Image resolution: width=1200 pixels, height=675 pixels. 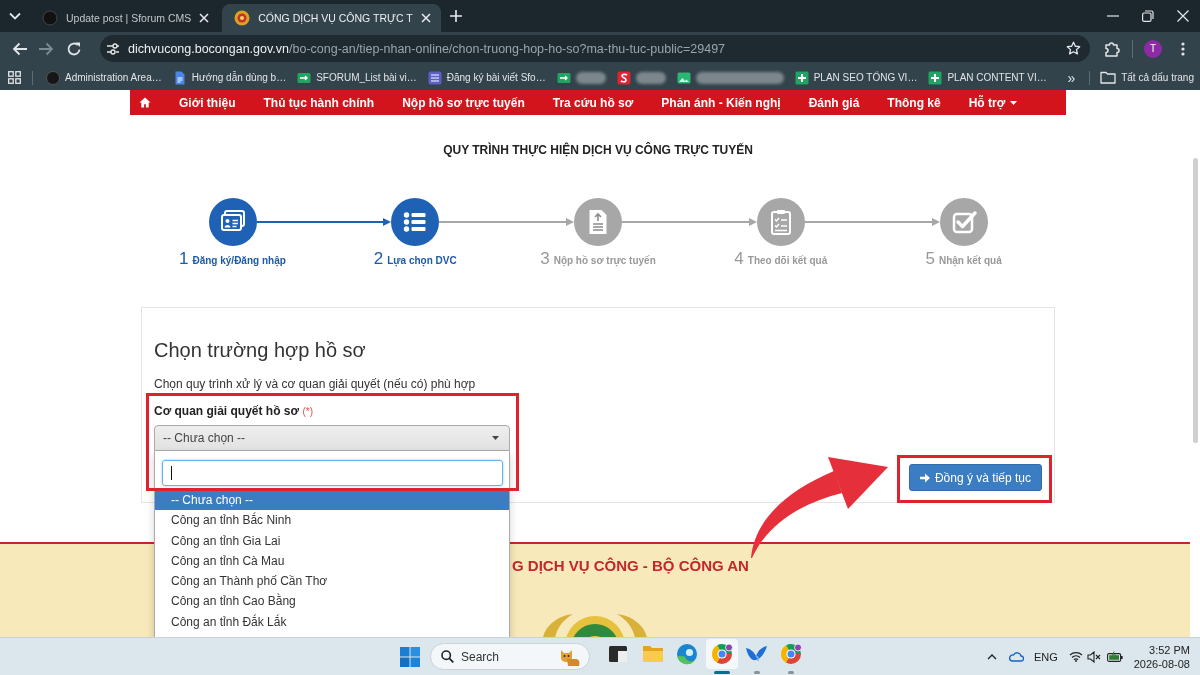 What do you see at coordinates (378, 259) in the screenshot?
I see `step-number: 2` at bounding box center [378, 259].